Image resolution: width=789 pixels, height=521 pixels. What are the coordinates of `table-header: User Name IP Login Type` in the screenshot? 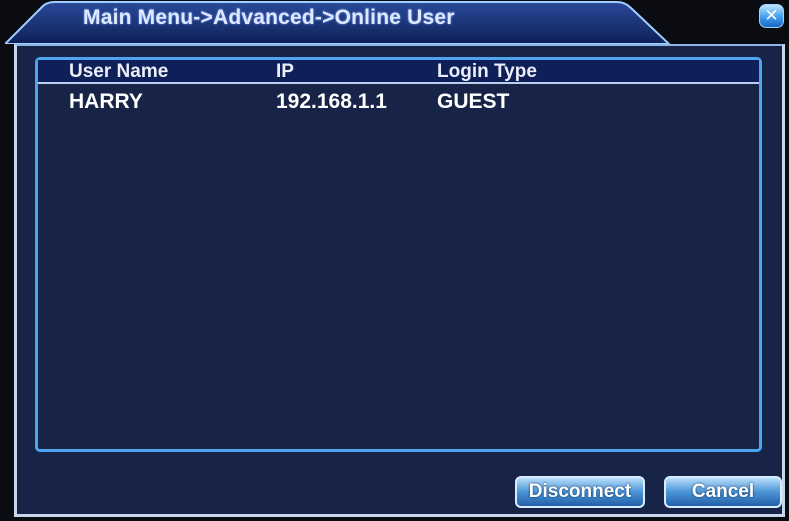 It's located at (398, 72).